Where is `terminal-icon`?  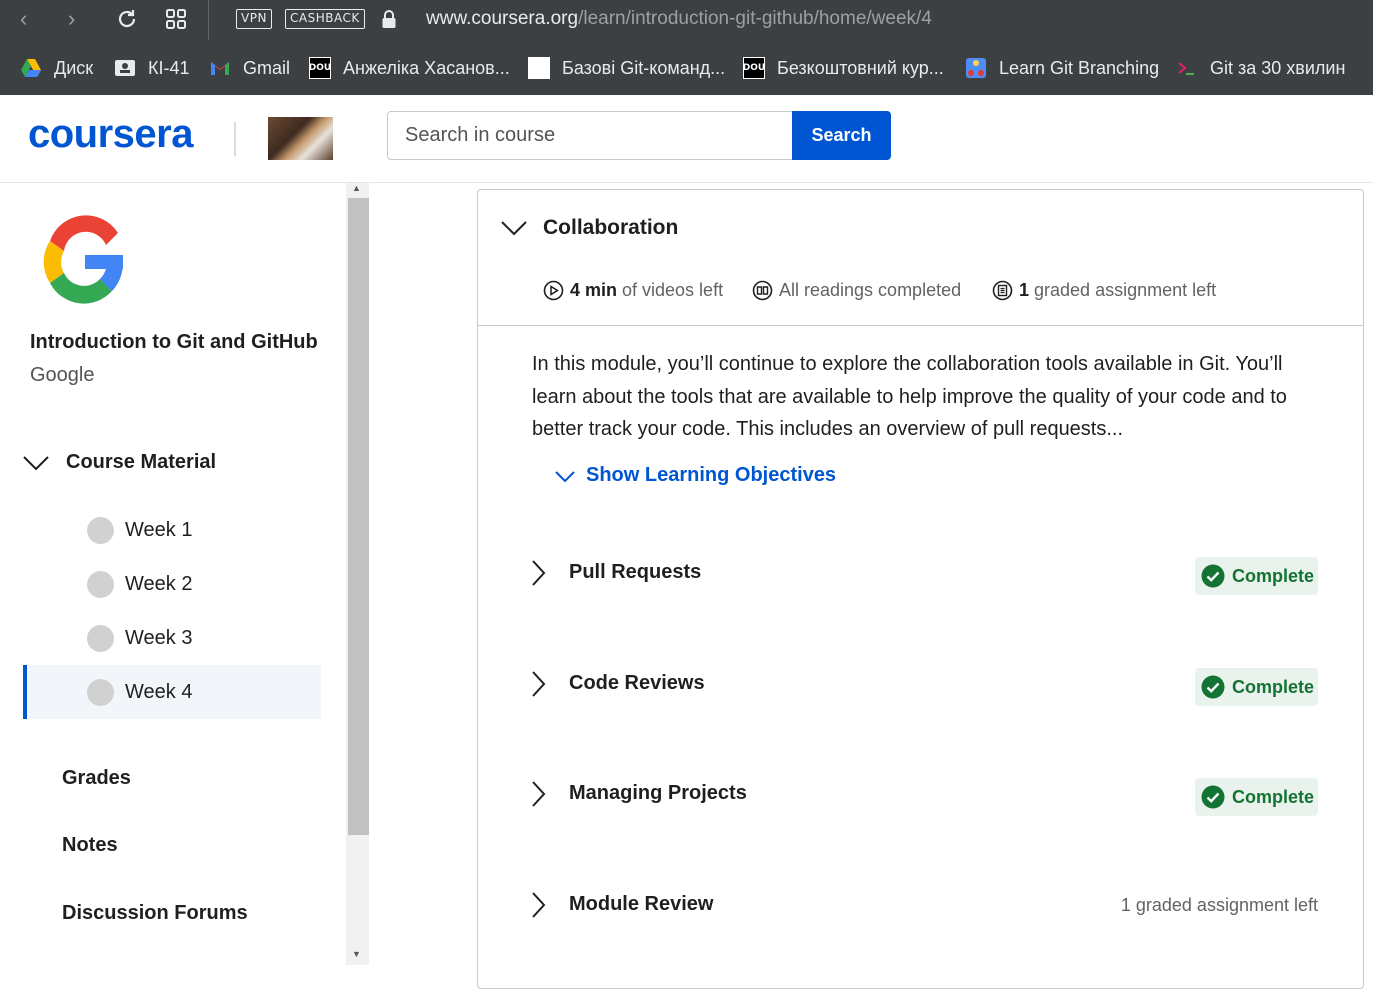 terminal-icon is located at coordinates (1186, 68).